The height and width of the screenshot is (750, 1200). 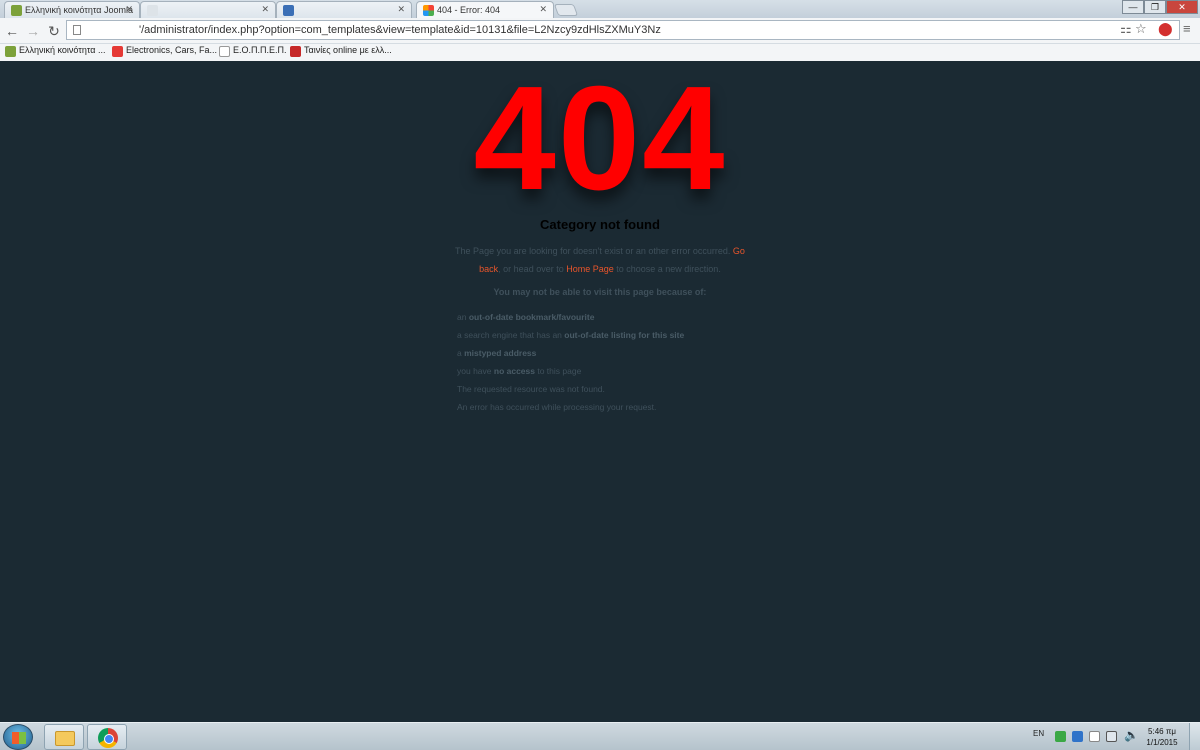 What do you see at coordinates (1077, 736) in the screenshot?
I see `app-tray-icon` at bounding box center [1077, 736].